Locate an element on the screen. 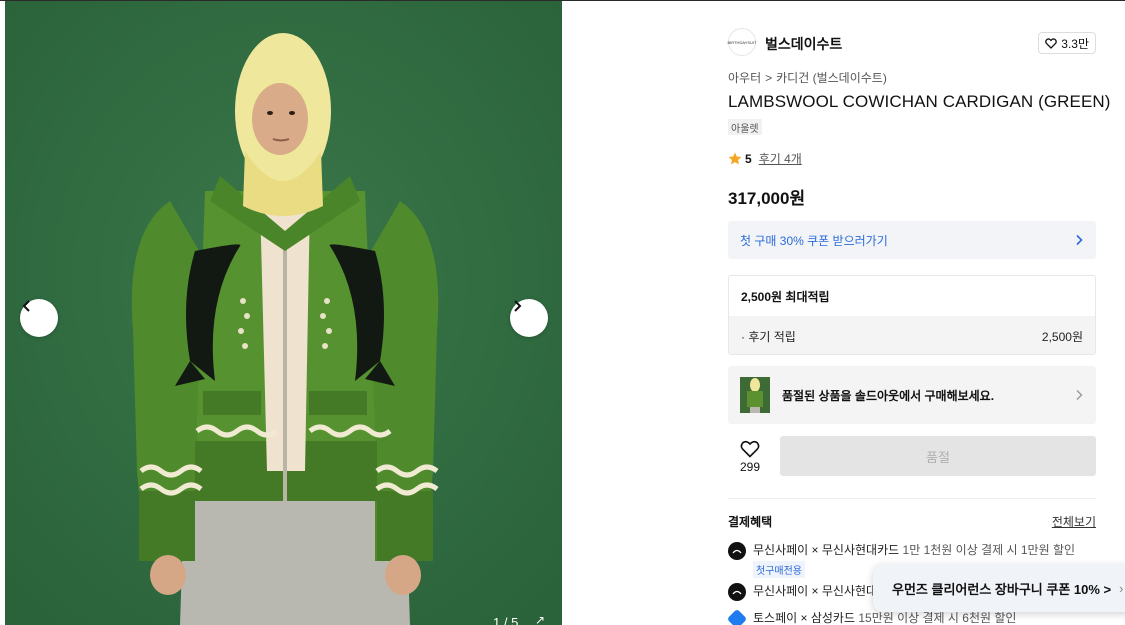  gallery-counter: 1 / 5 is located at coordinates (506, 620).